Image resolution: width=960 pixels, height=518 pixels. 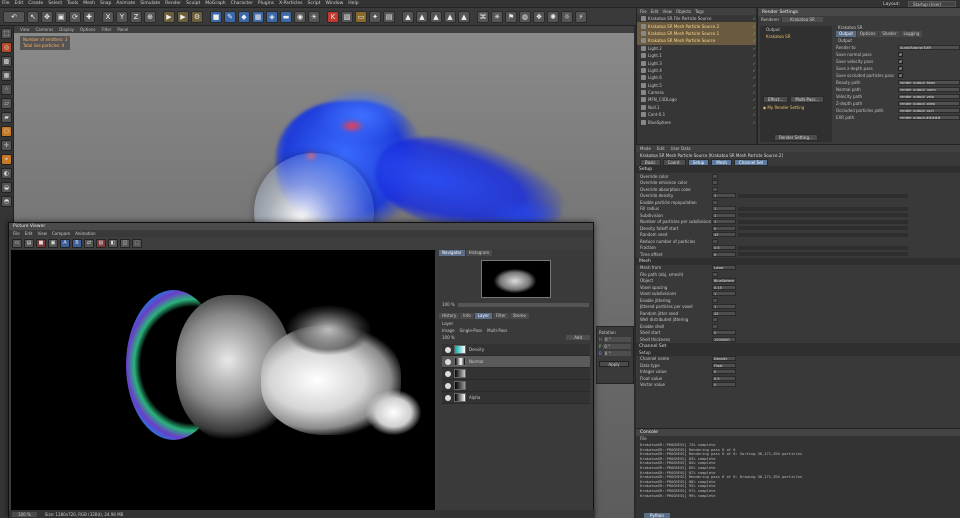 I want to click on particle-source-icon-5: ▲, so click(x=464, y=16).